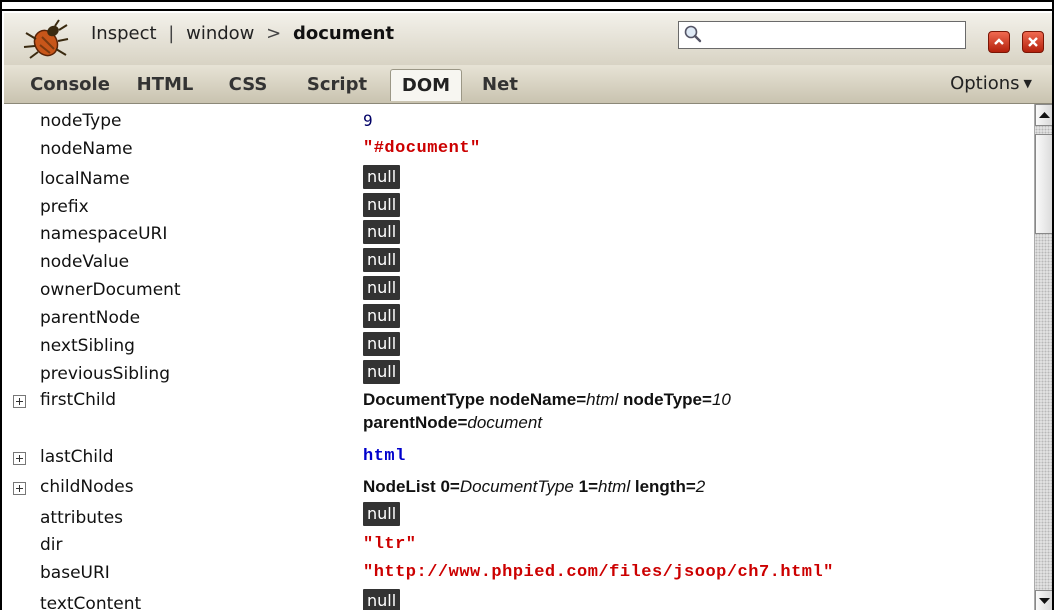 The width and height of the screenshot is (1054, 610). Describe the element at coordinates (82, 518) in the screenshot. I see `property-name: attributes` at that location.